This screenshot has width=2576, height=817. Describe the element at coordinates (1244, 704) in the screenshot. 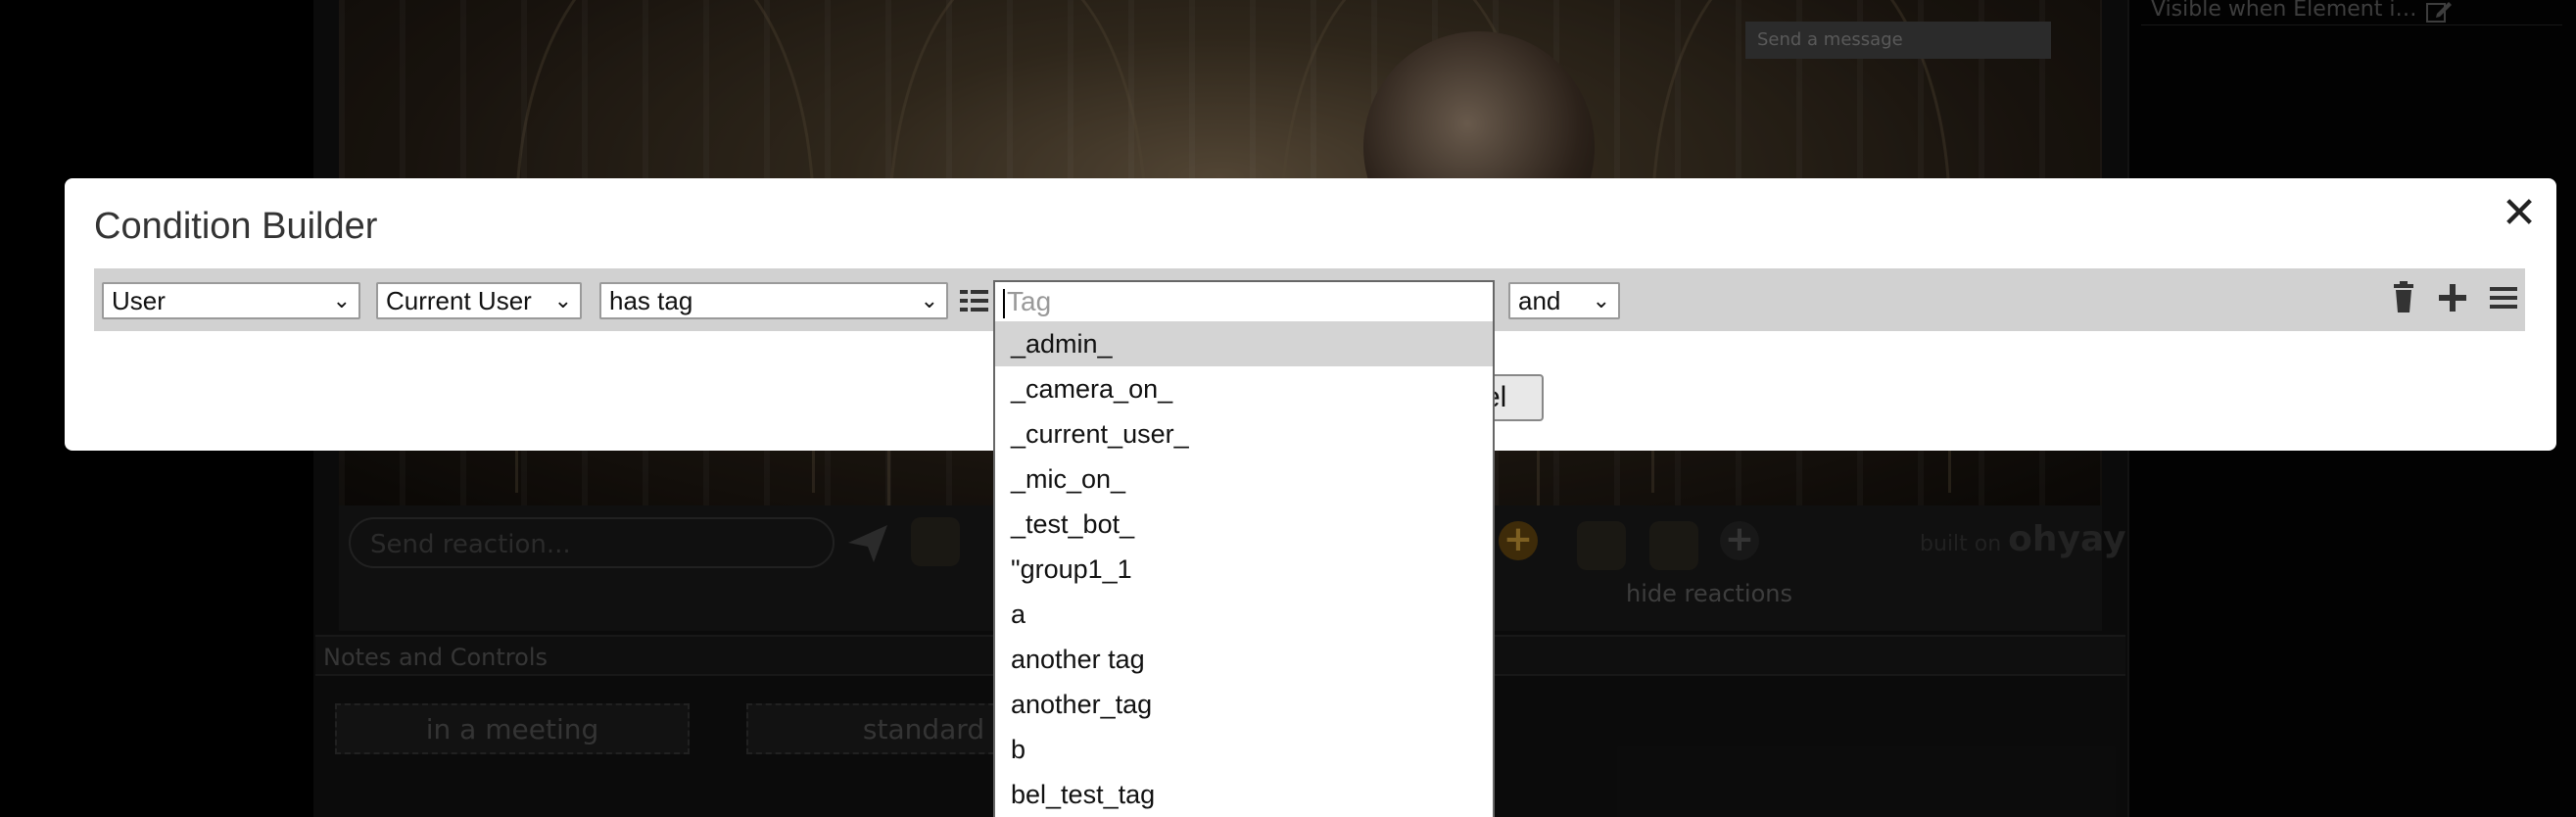

I see `dropdown-option: another_tag` at that location.